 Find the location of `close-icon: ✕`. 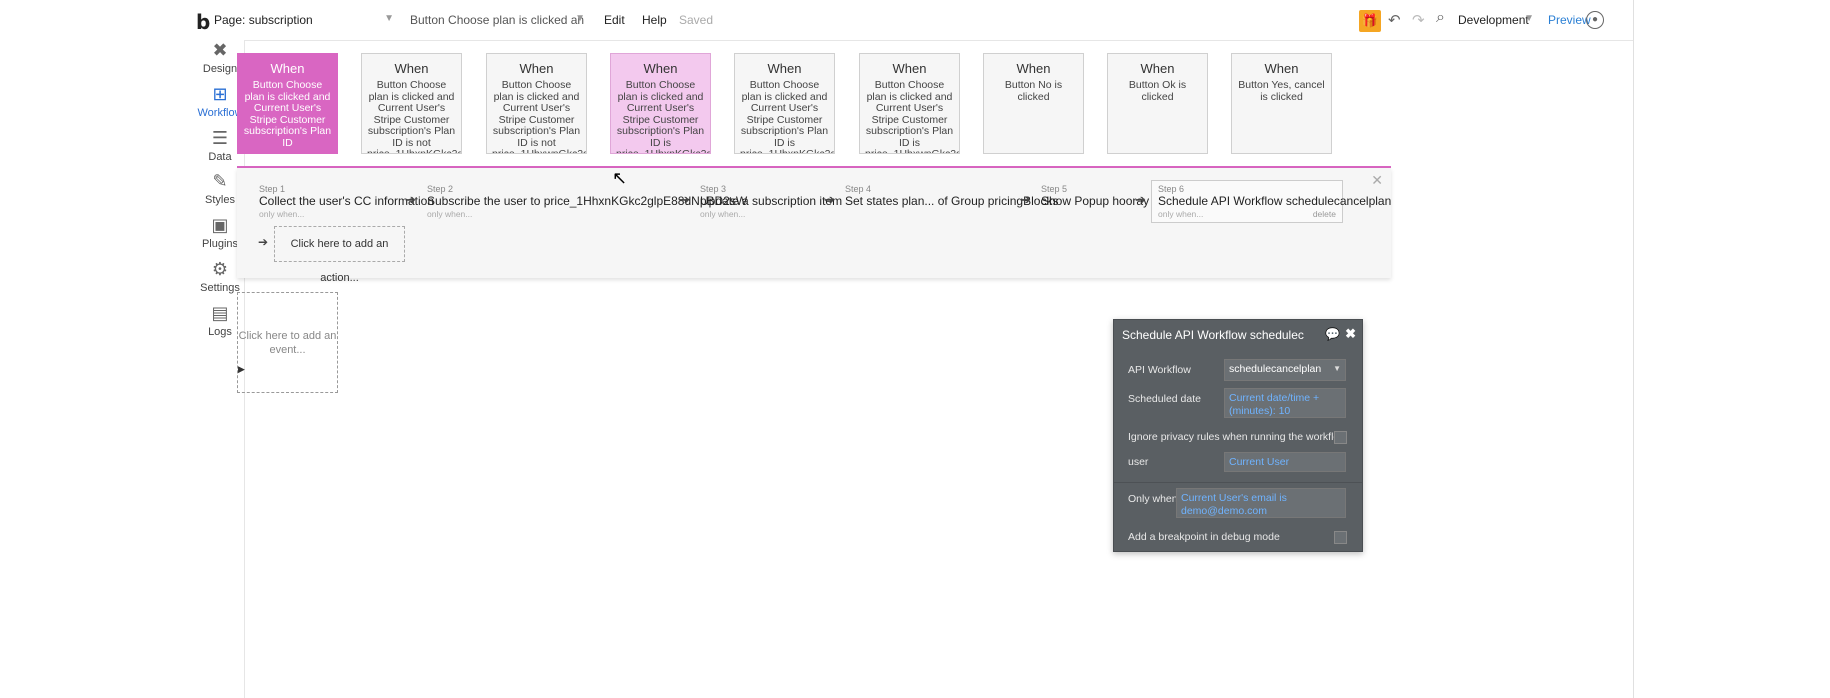

close-icon: ✕ is located at coordinates (1377, 180).